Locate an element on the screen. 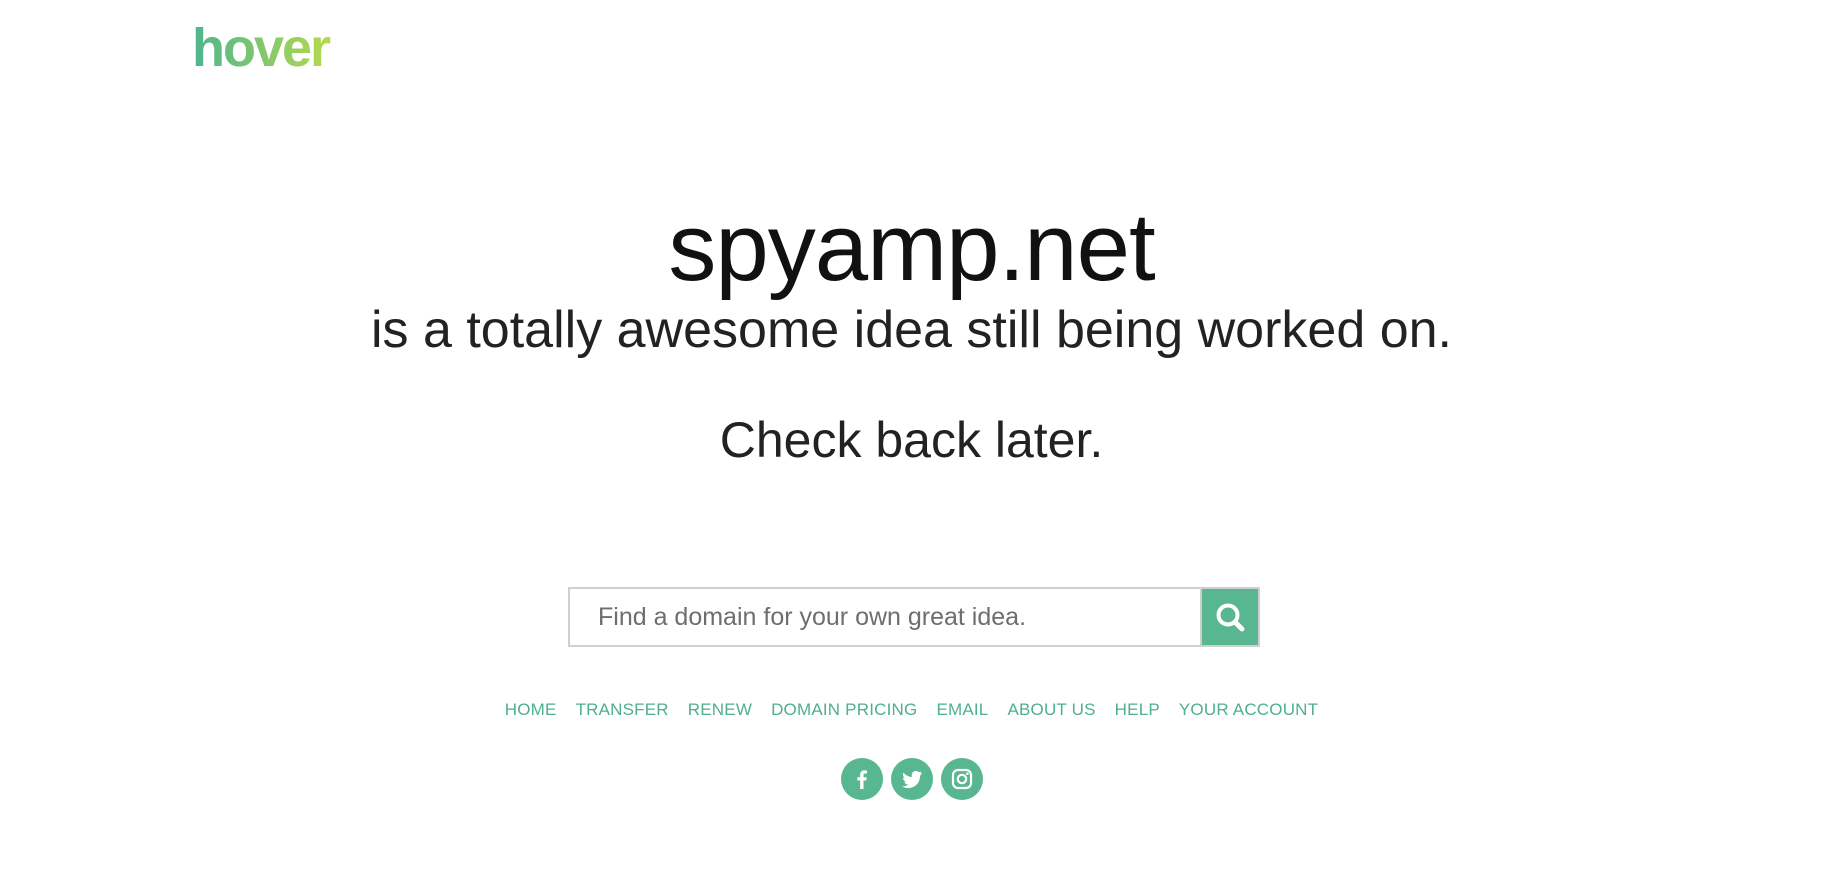  facebook-icon is located at coordinates (861, 779).